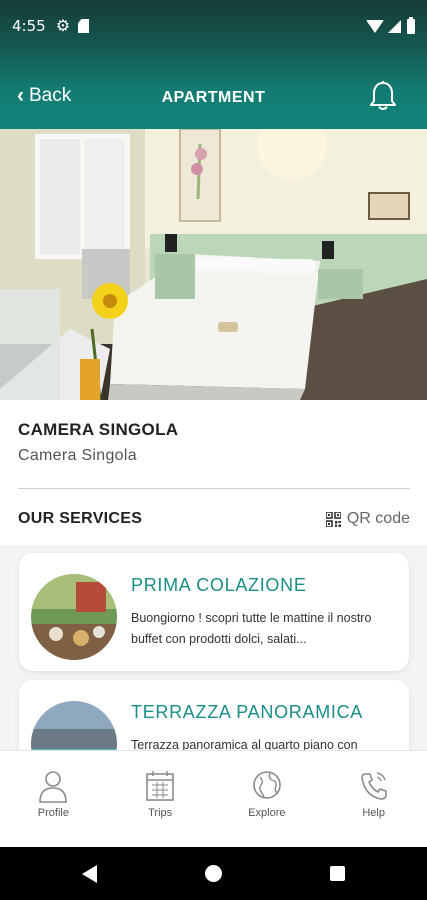  I want to click on room-info: CAMERA SINGOLA Camera Singola, so click(213, 442).